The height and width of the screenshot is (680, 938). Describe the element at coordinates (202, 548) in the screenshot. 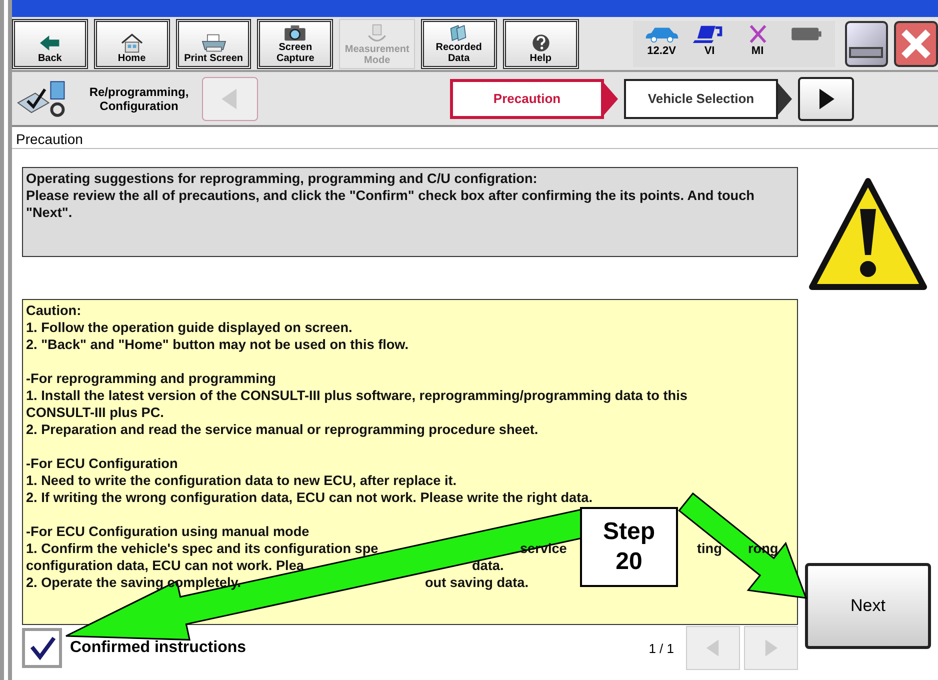

I see `caution-text: 1. Confirm the vehicle's spec and its configuration spe` at that location.